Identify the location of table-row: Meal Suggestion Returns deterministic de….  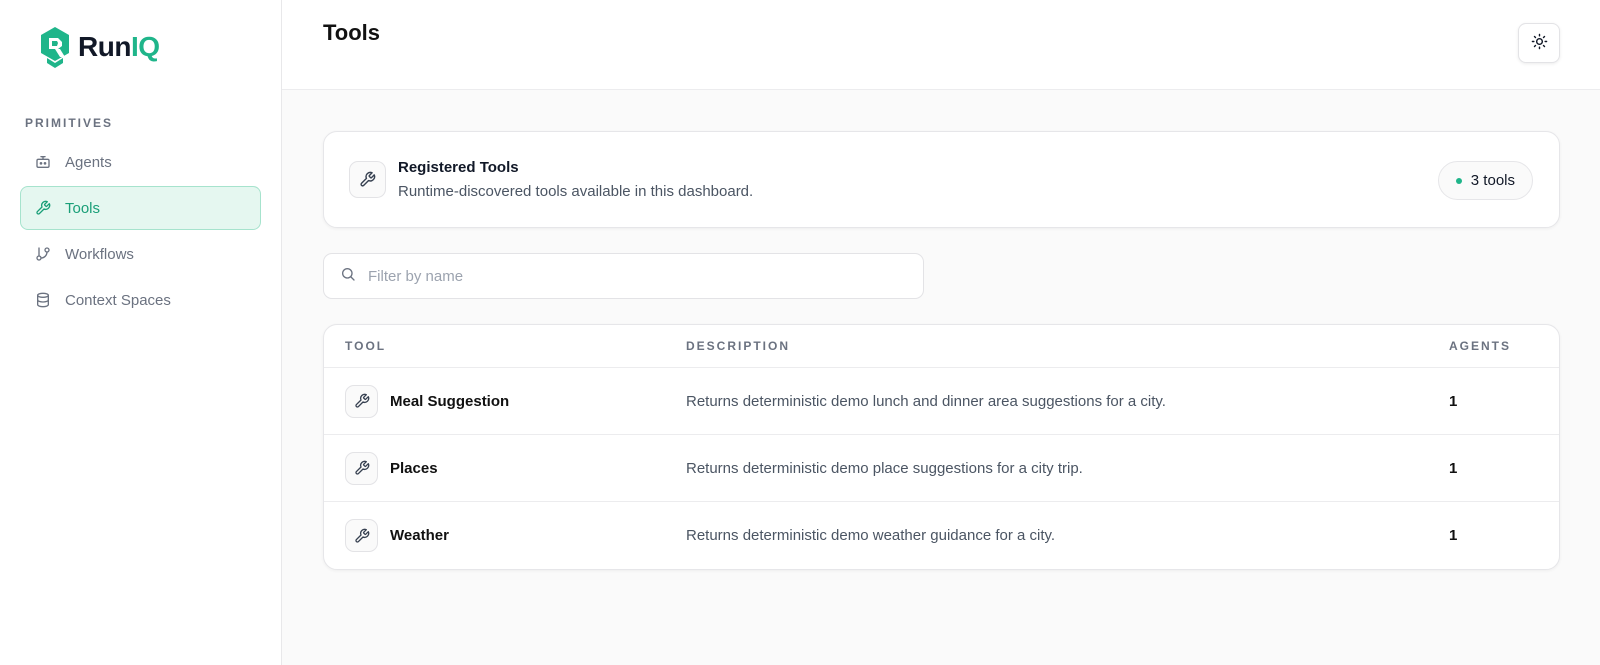
(941, 401).